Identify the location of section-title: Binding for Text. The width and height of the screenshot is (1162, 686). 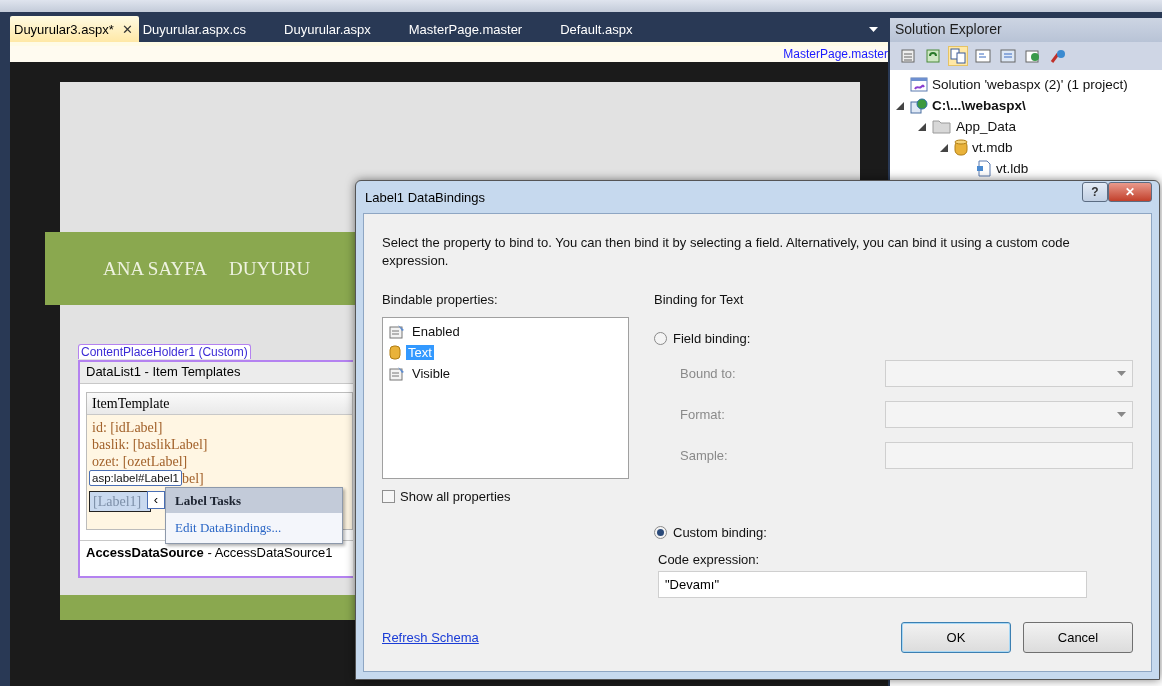
(699, 299).